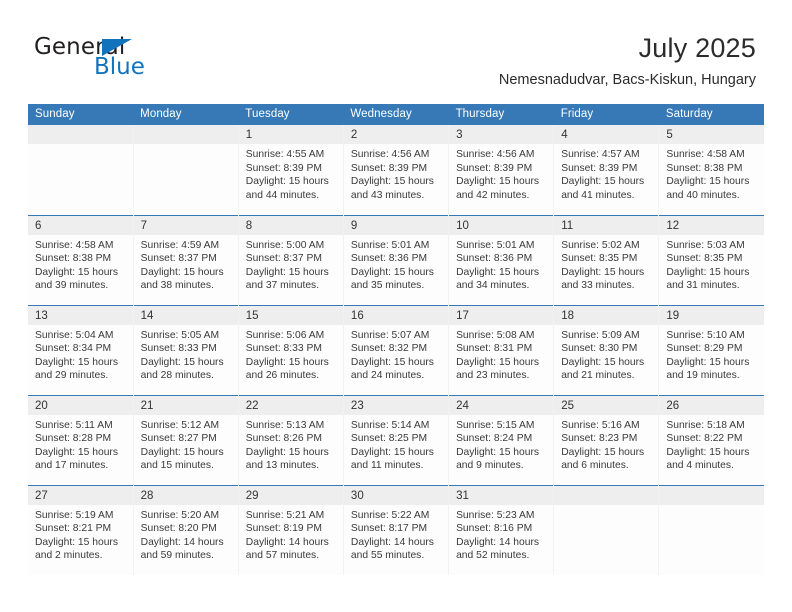  Describe the element at coordinates (600, 154) in the screenshot. I see `sunrise-text: Sunrise: 4:57 AM` at that location.